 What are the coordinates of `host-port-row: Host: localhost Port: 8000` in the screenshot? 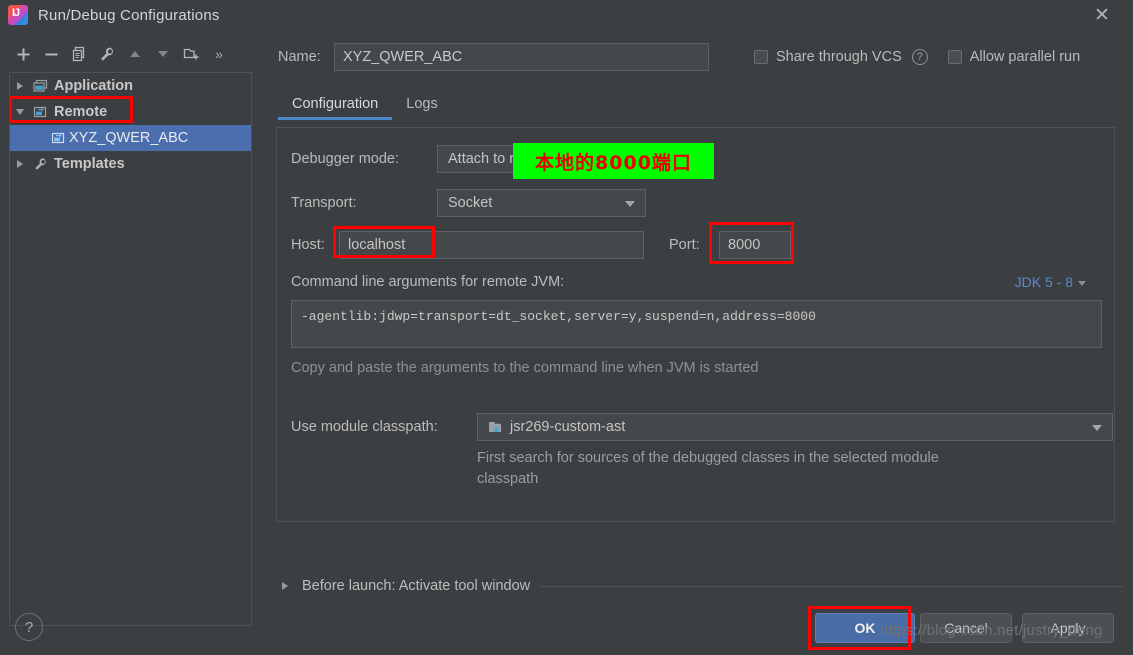 It's located at (541, 245).